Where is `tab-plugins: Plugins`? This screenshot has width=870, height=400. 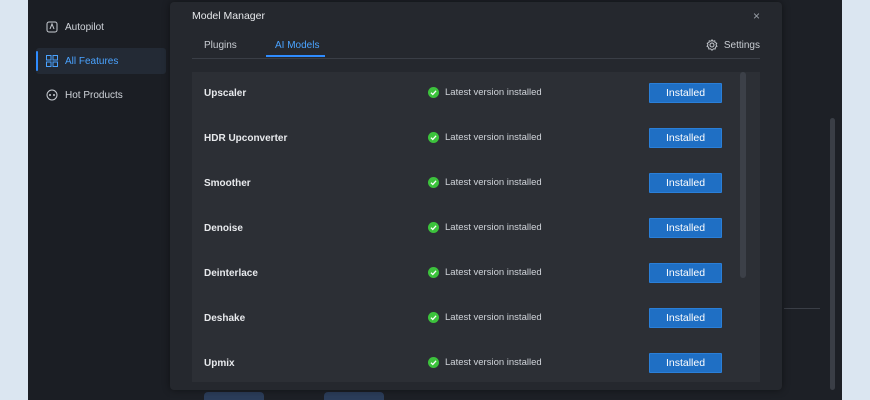
tab-plugins: Plugins is located at coordinates (220, 45).